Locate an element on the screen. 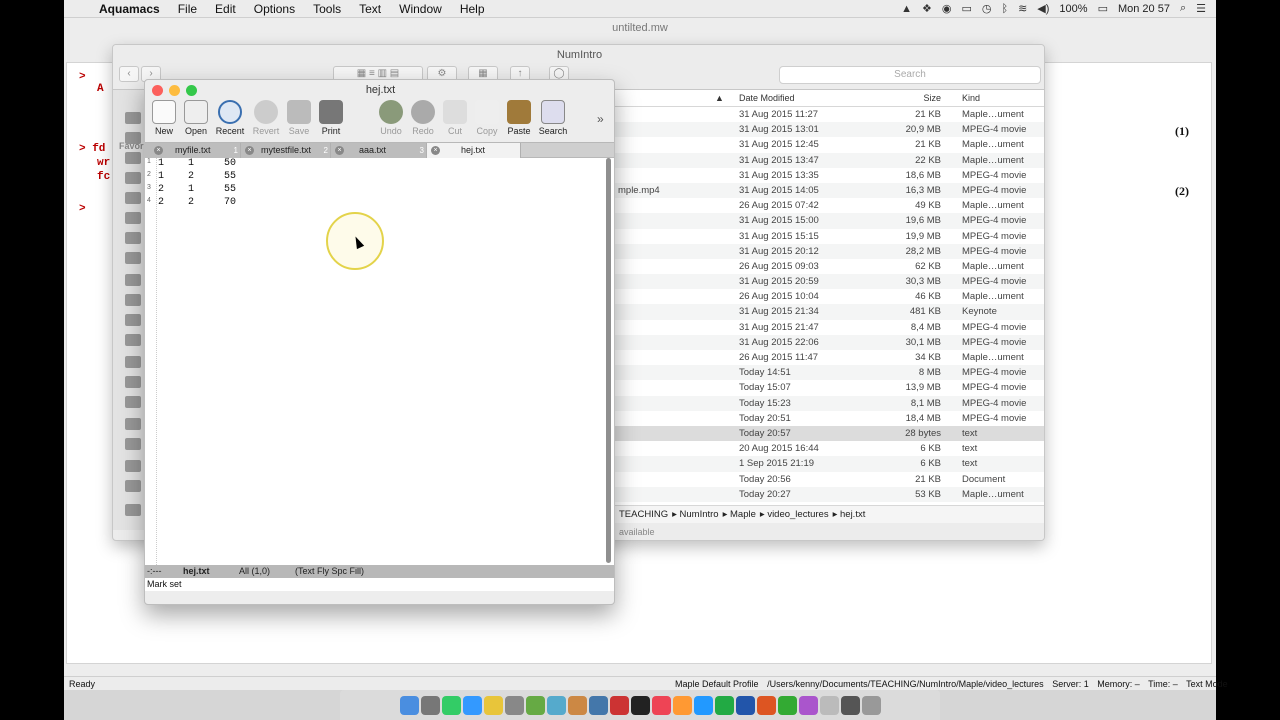 Image resolution: width=1280 pixels, height=720 pixels. sidebar-applications-icon is located at coordinates (133, 158).